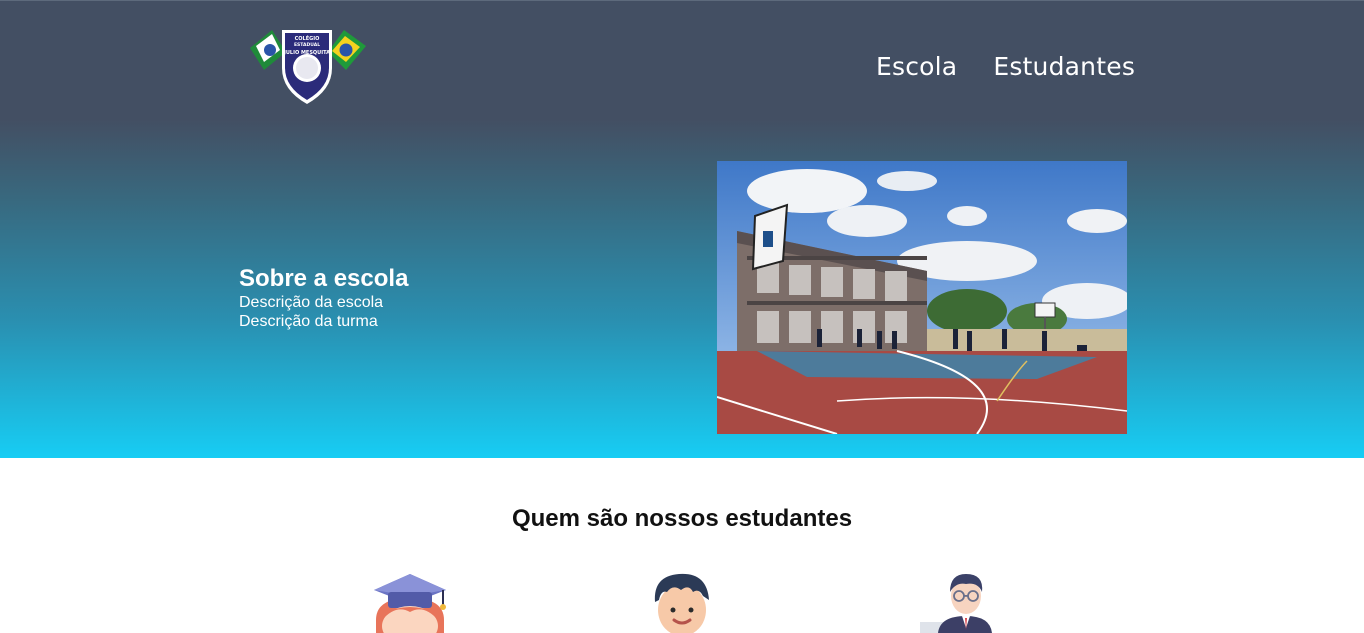 The height and width of the screenshot is (633, 1364). Describe the element at coordinates (1064, 66) in the screenshot. I see `nav-link-estudantes: Estudantes` at that location.